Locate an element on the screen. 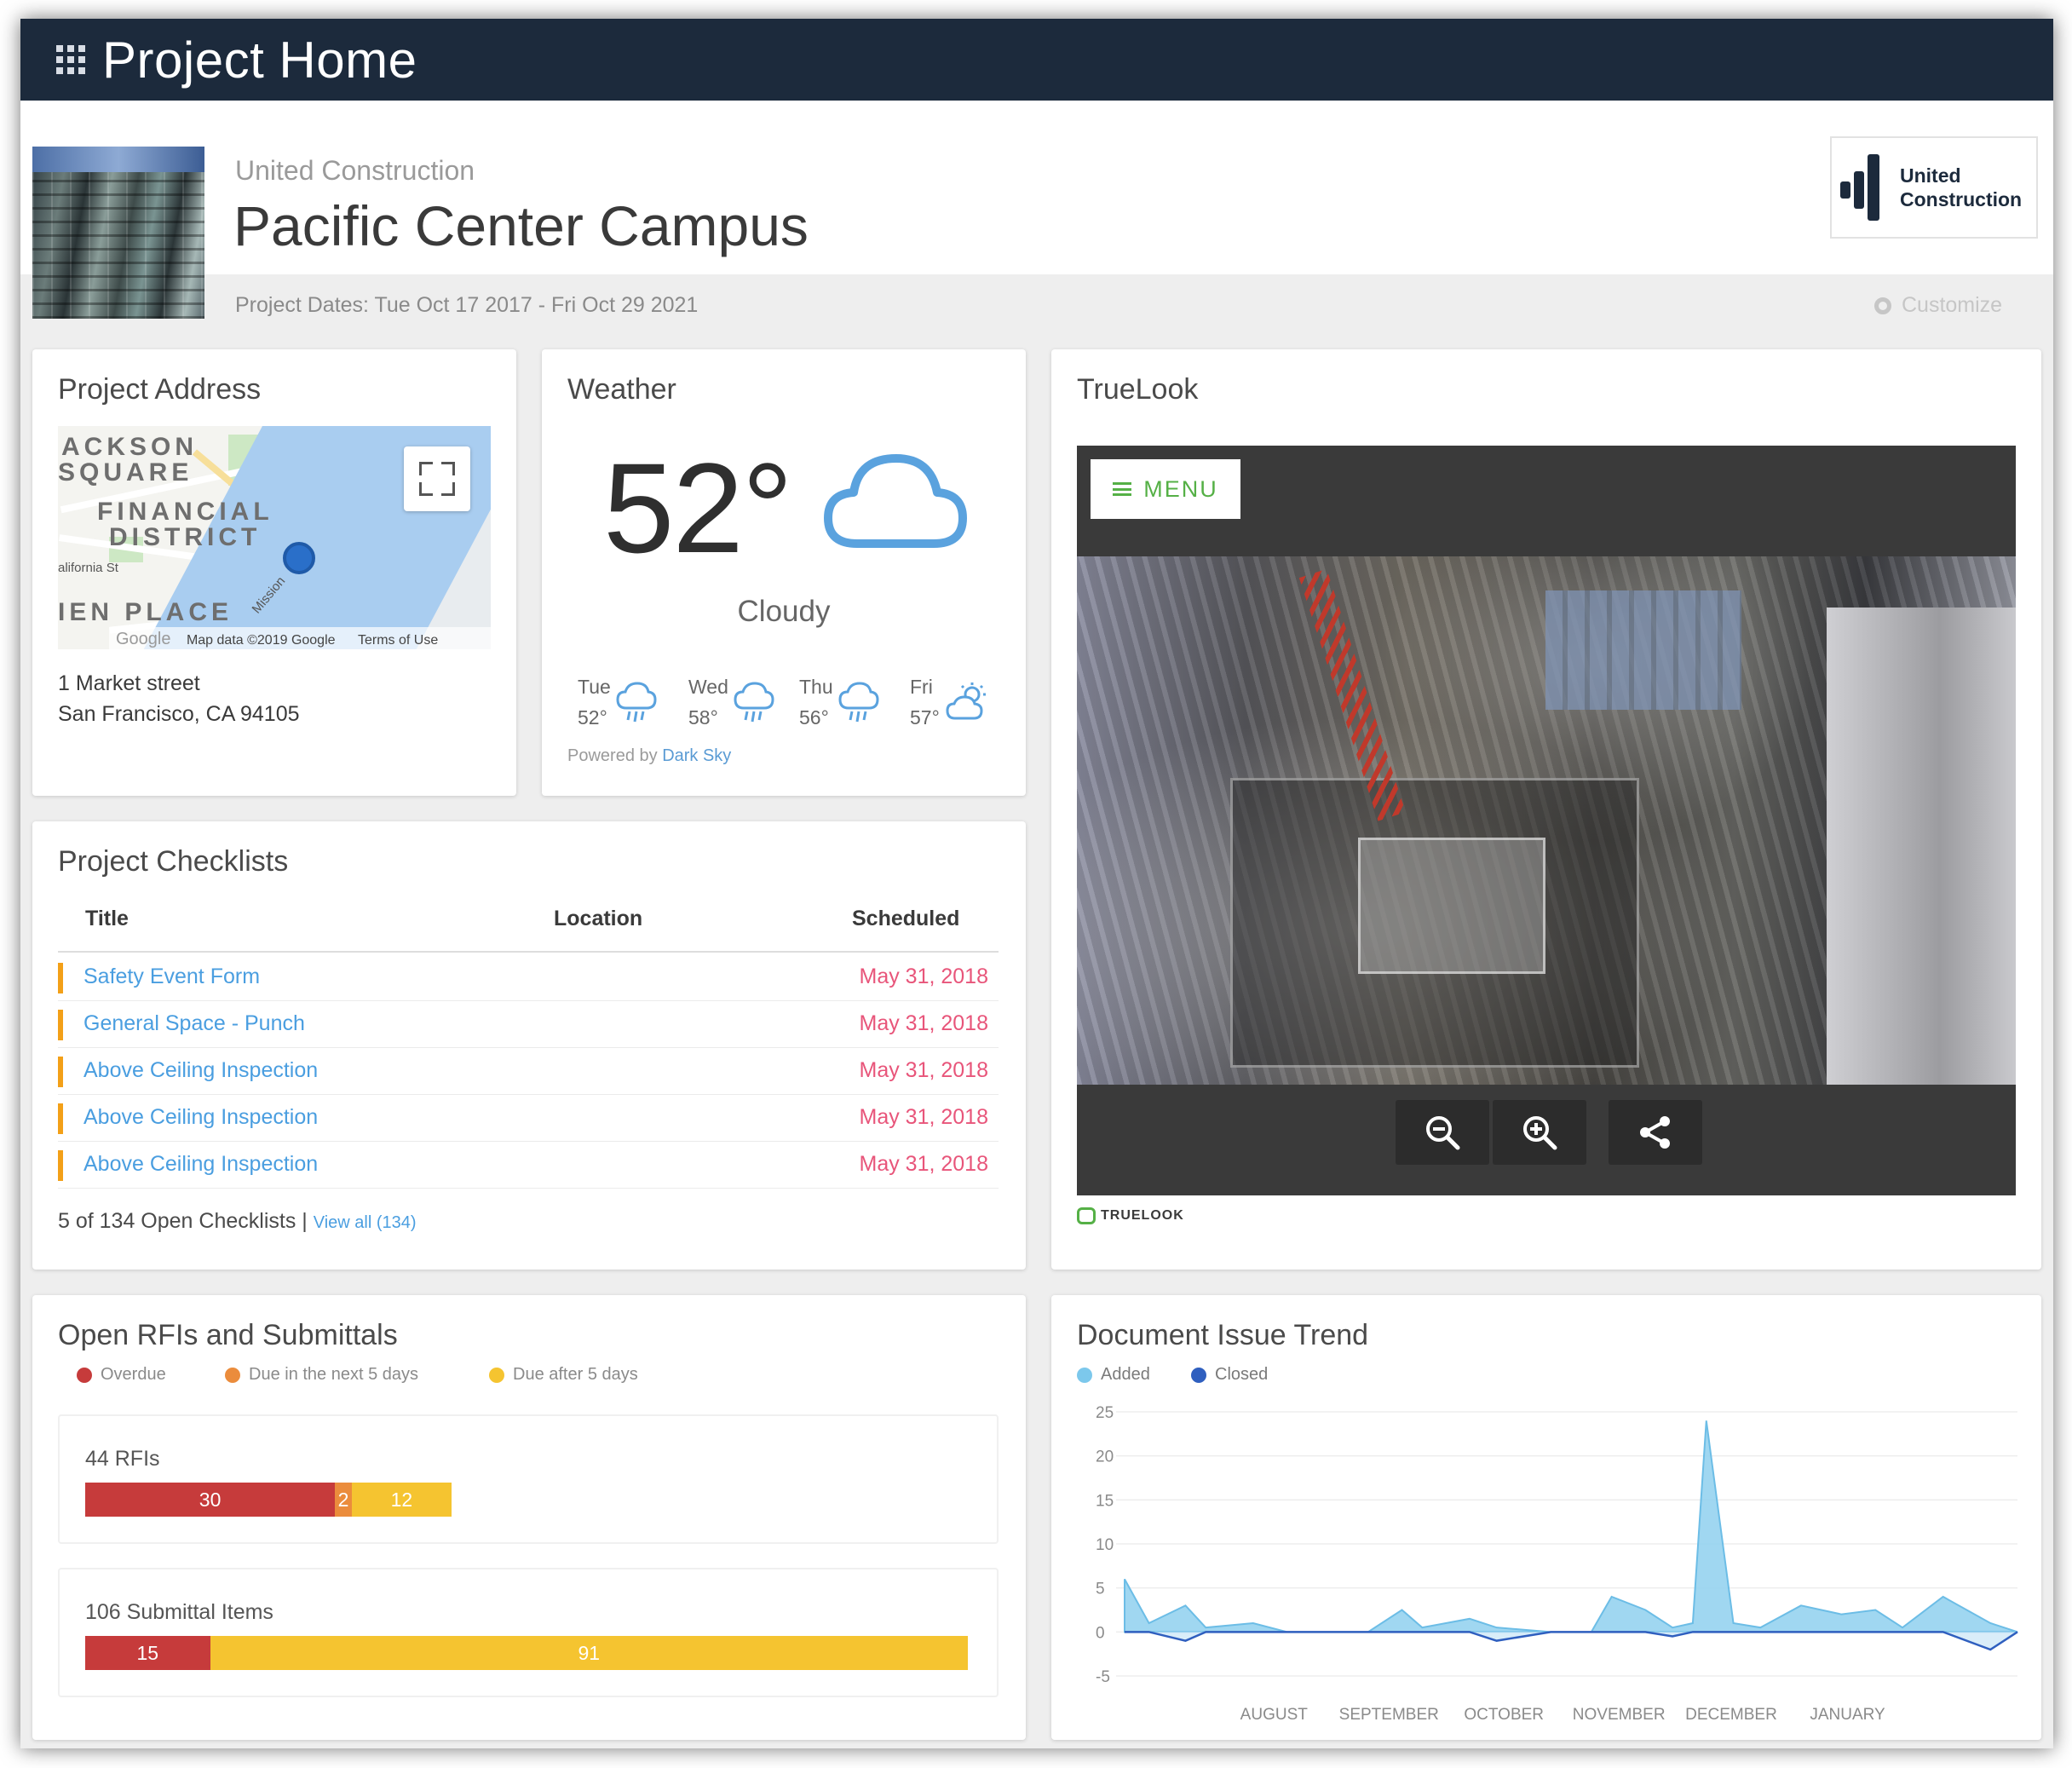 Image resolution: width=2072 pixels, height=1768 pixels. series-closed-line is located at coordinates (1571, 1641).